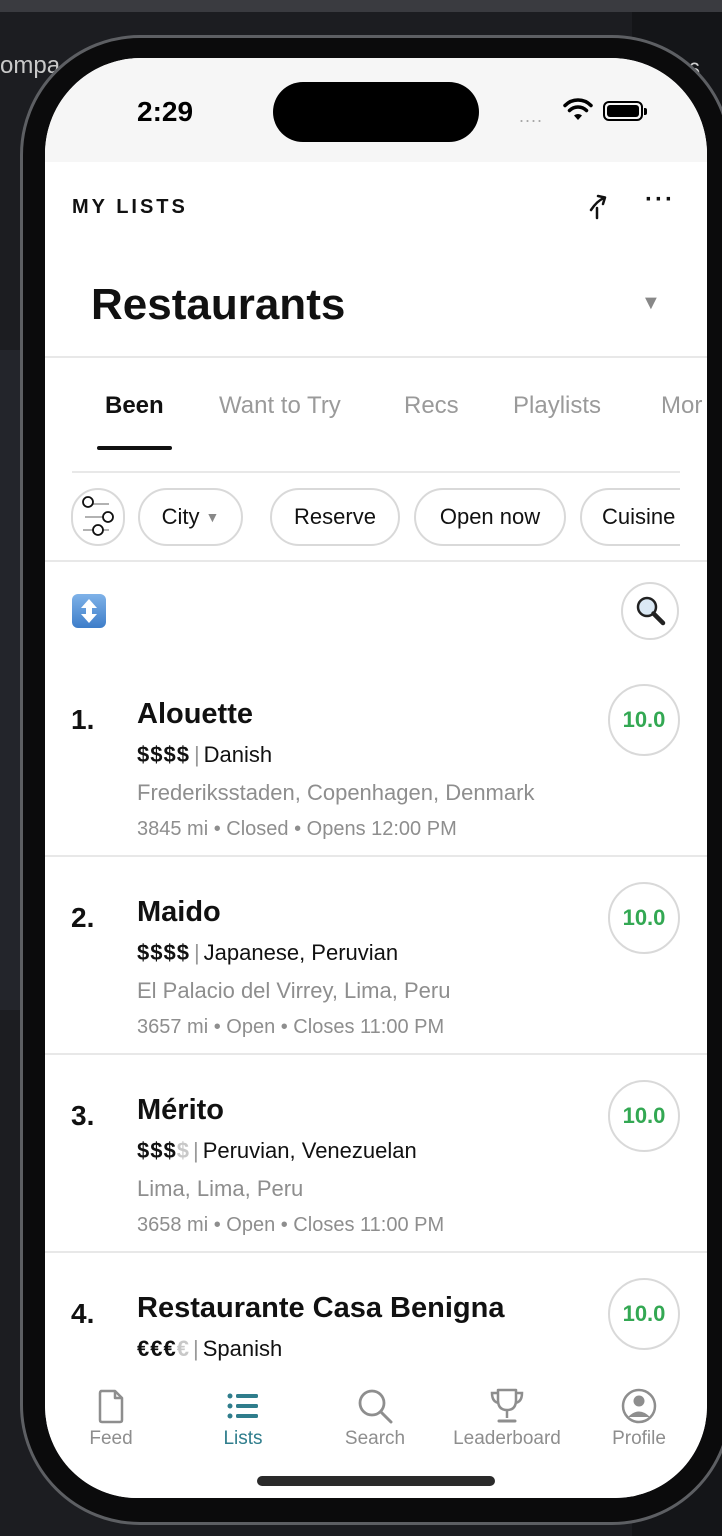 The width and height of the screenshot is (722, 1536). Describe the element at coordinates (195, 714) in the screenshot. I see `item-name: Alouette` at that location.